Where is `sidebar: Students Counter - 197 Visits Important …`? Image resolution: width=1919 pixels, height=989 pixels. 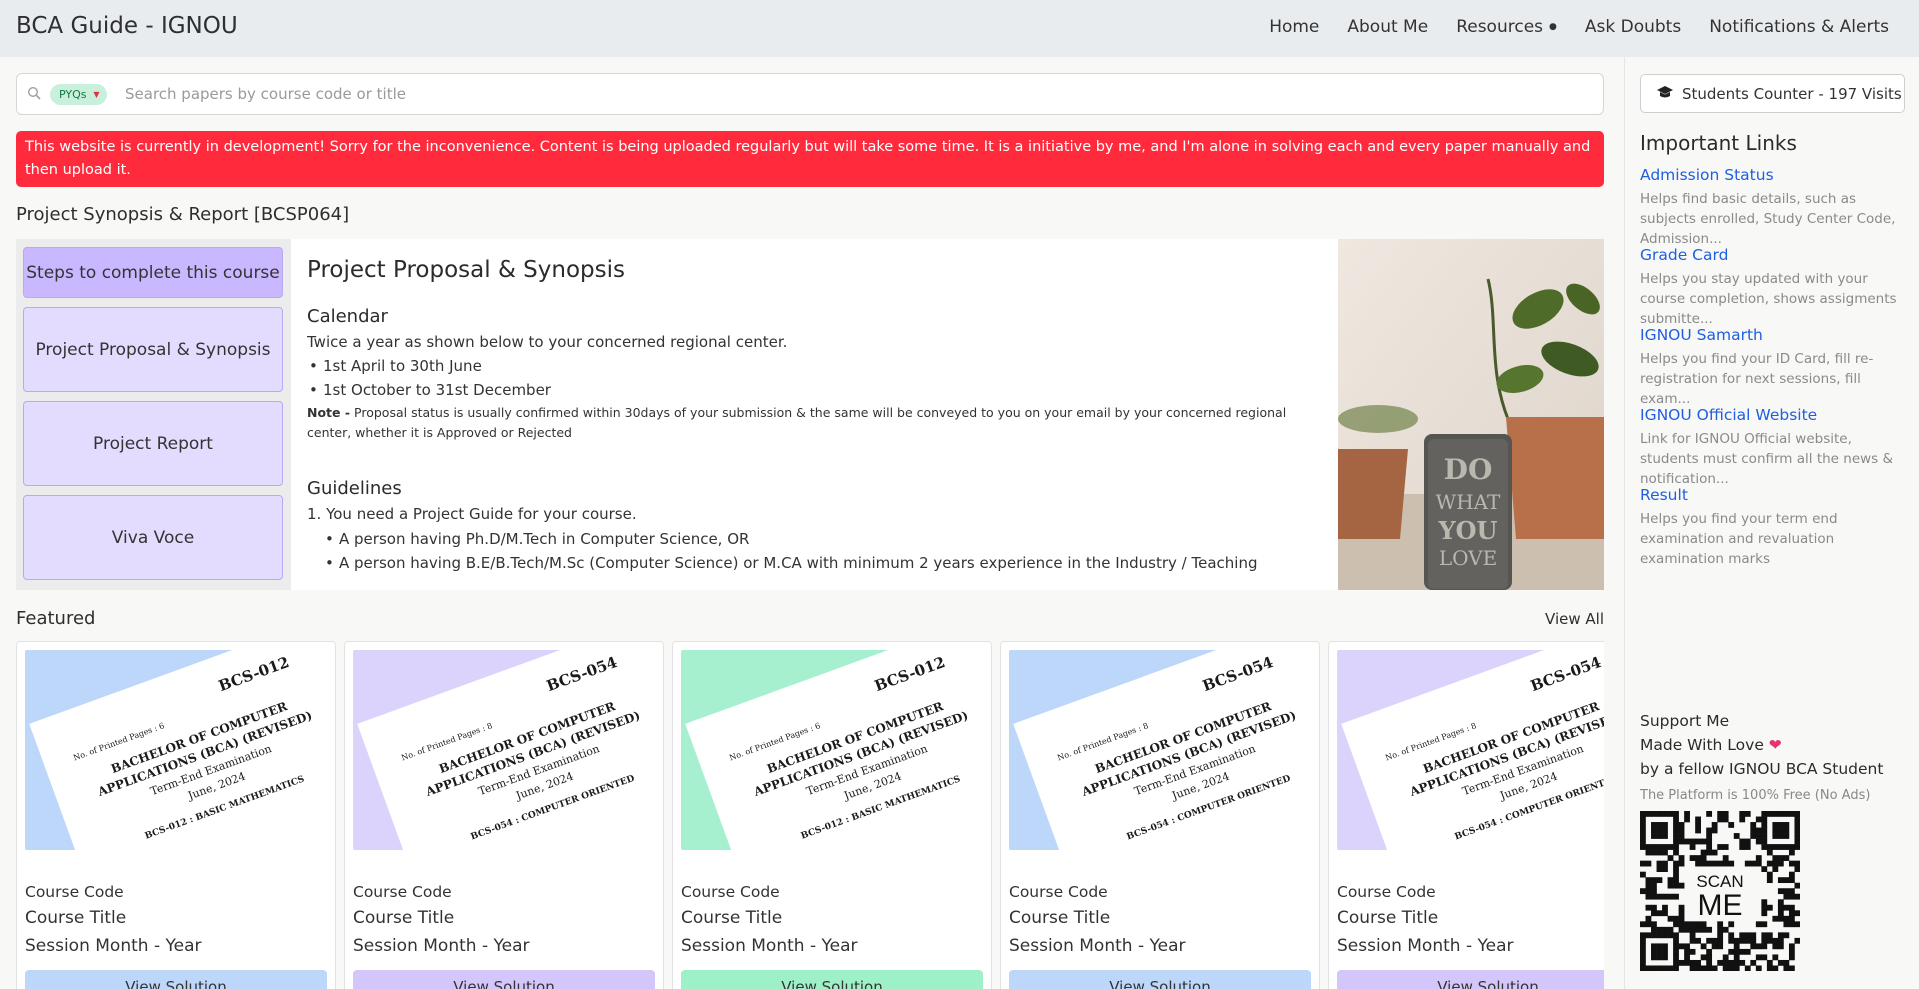 sidebar: Students Counter - 197 Visits Important … is located at coordinates (1771, 523).